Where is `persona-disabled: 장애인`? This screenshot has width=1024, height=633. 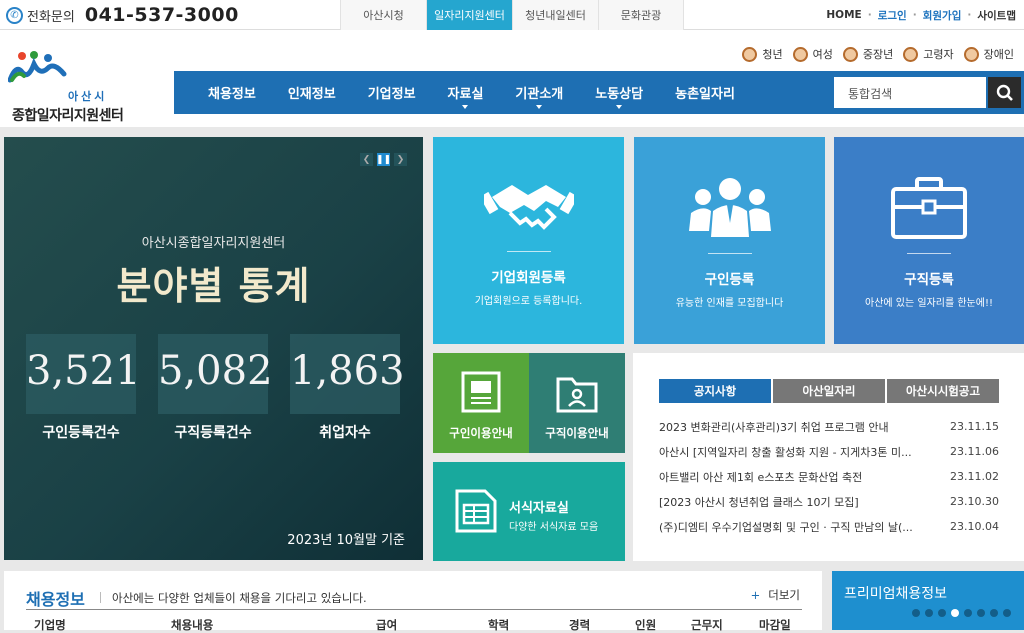
persona-disabled: 장애인 is located at coordinates (988, 54).